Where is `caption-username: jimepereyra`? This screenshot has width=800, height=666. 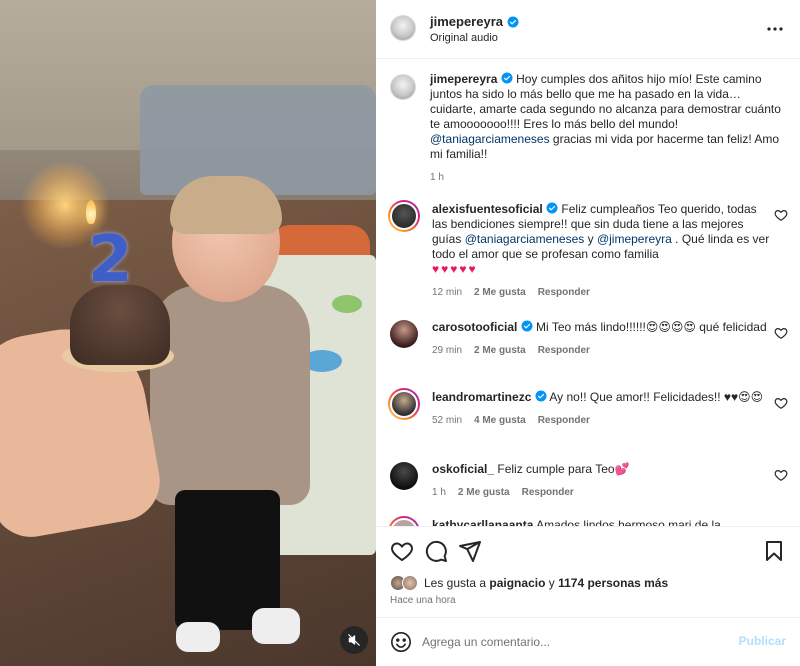 caption-username: jimepereyra is located at coordinates (463, 79).